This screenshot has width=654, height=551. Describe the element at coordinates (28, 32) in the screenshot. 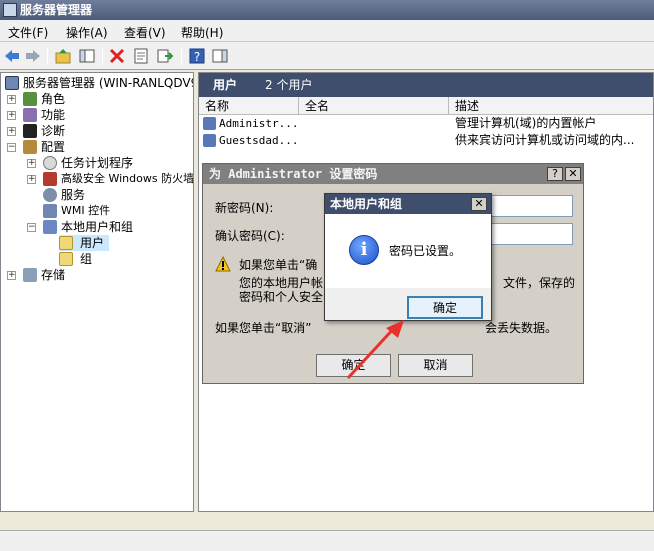

I see `menu-file: 文件(F)` at that location.